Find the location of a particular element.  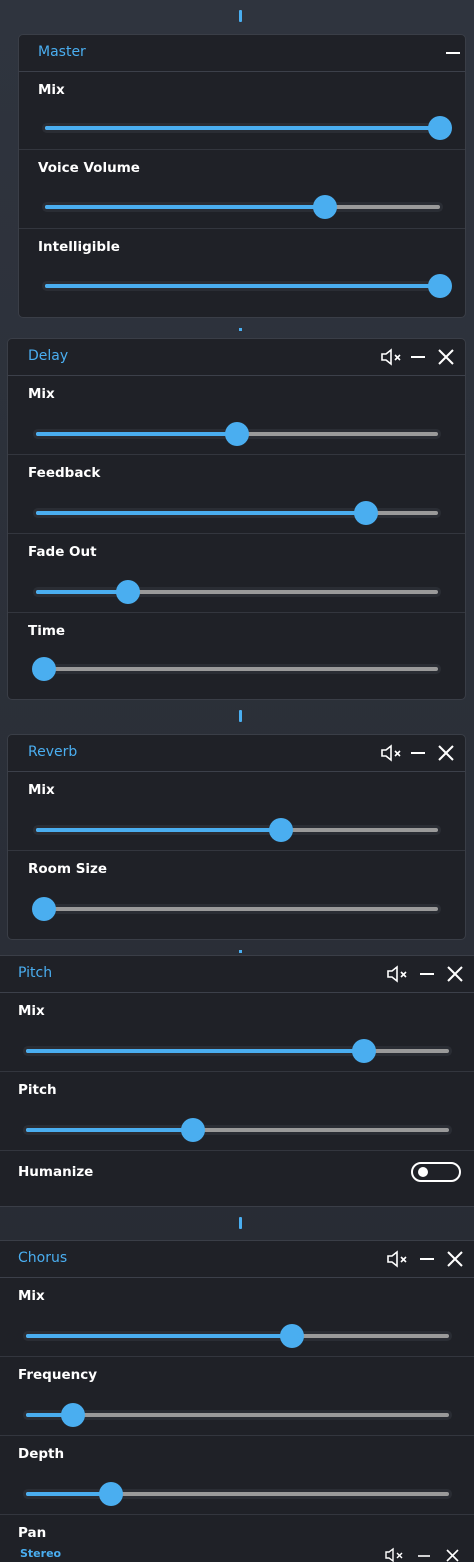

panel-title: Chorus is located at coordinates (43, 1258).